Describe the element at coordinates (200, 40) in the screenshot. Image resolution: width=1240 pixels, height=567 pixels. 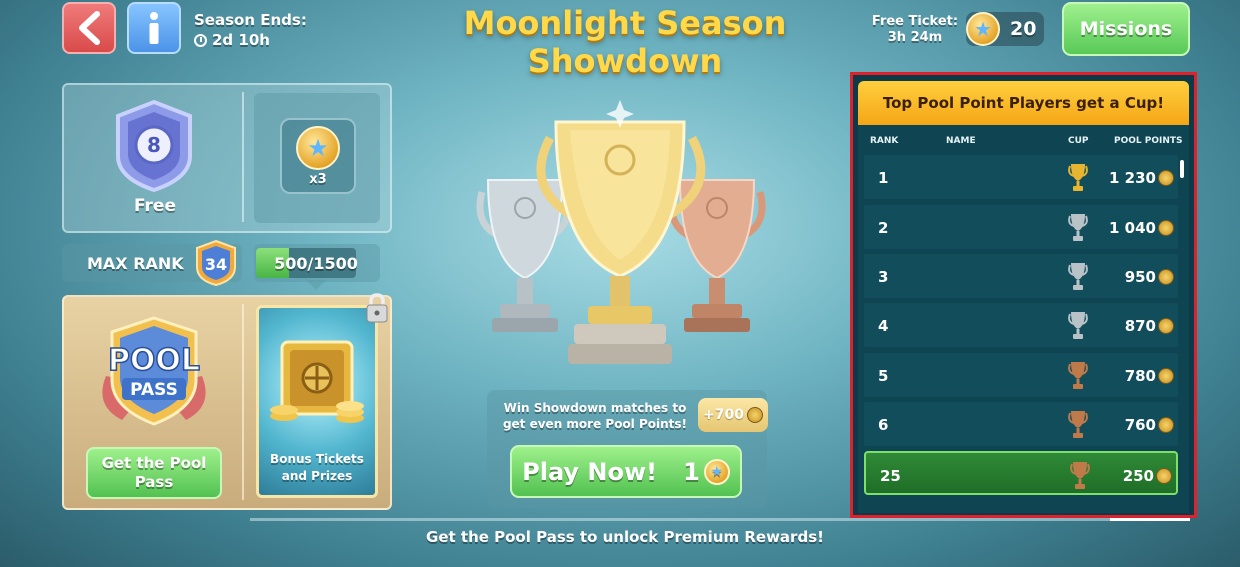
I see `clock-icon` at that location.